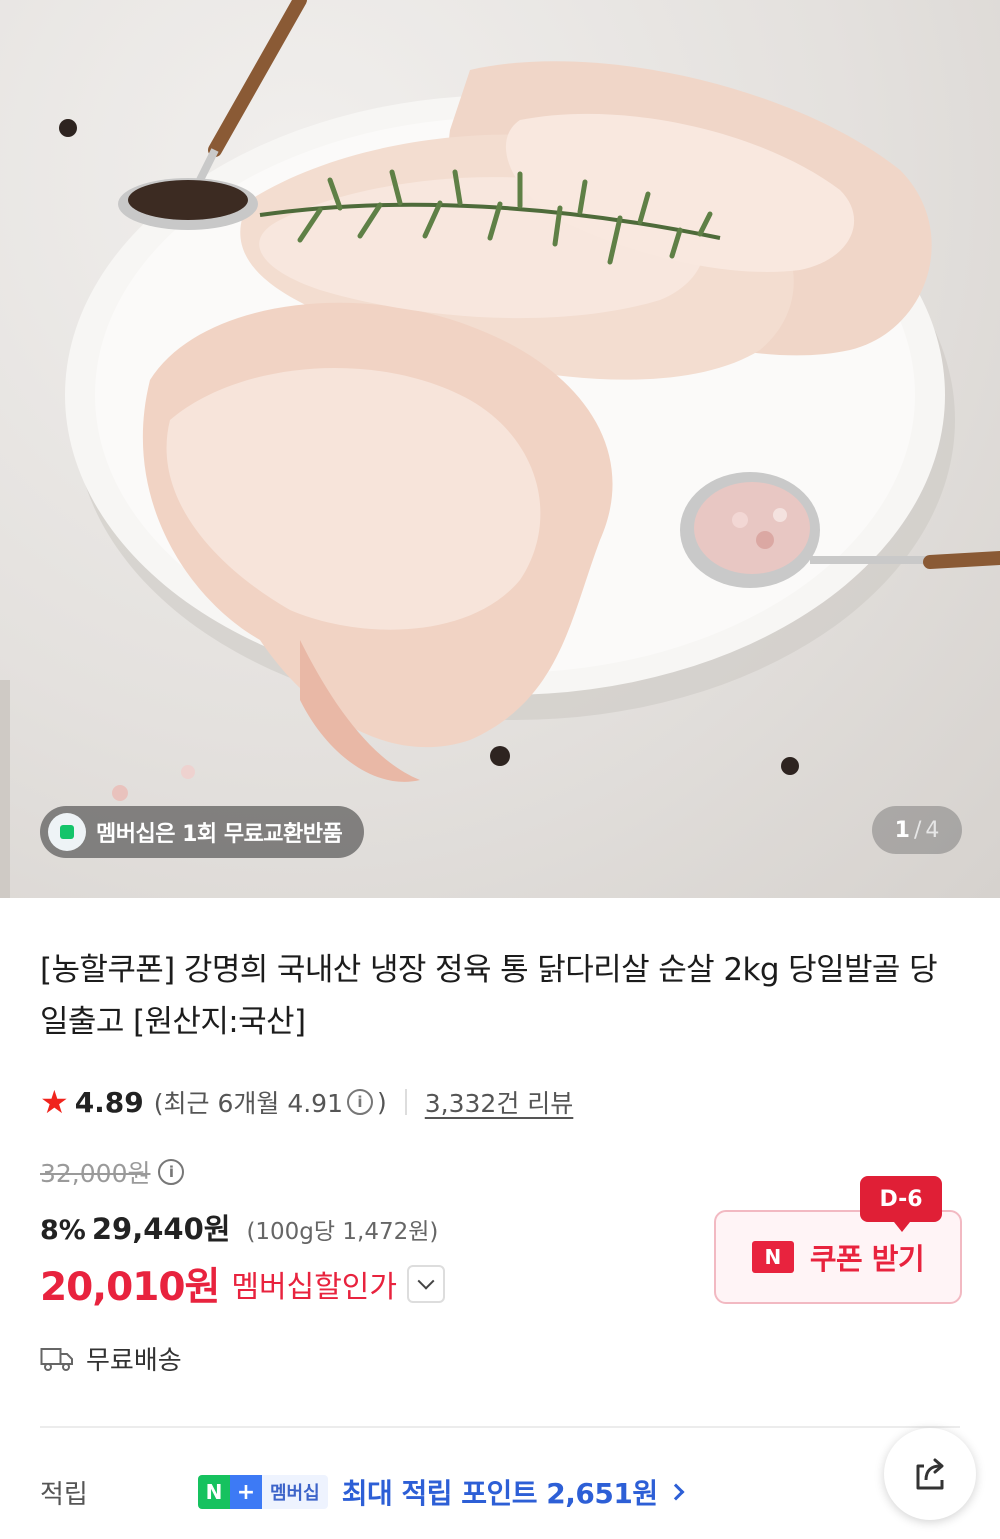 The height and width of the screenshot is (1539, 1000). I want to click on share-button, so click(930, 1474).